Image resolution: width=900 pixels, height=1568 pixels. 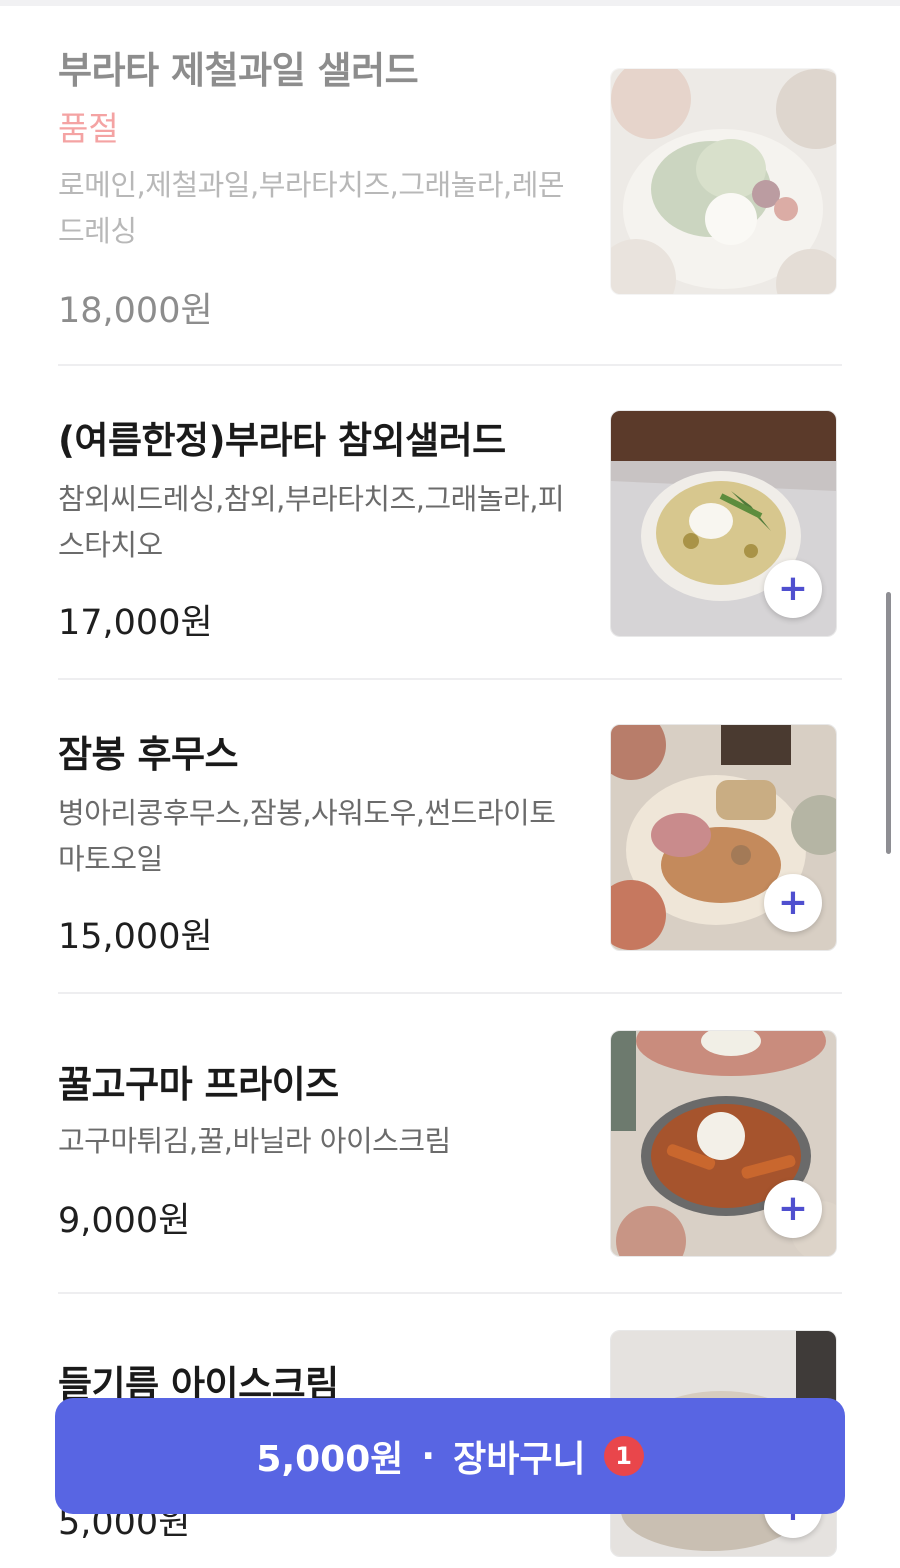 What do you see at coordinates (311, 208) in the screenshot?
I see `menu-item-description: 로메인,제철과일,부라타치즈,그래놀라,레몬드레싱` at bounding box center [311, 208].